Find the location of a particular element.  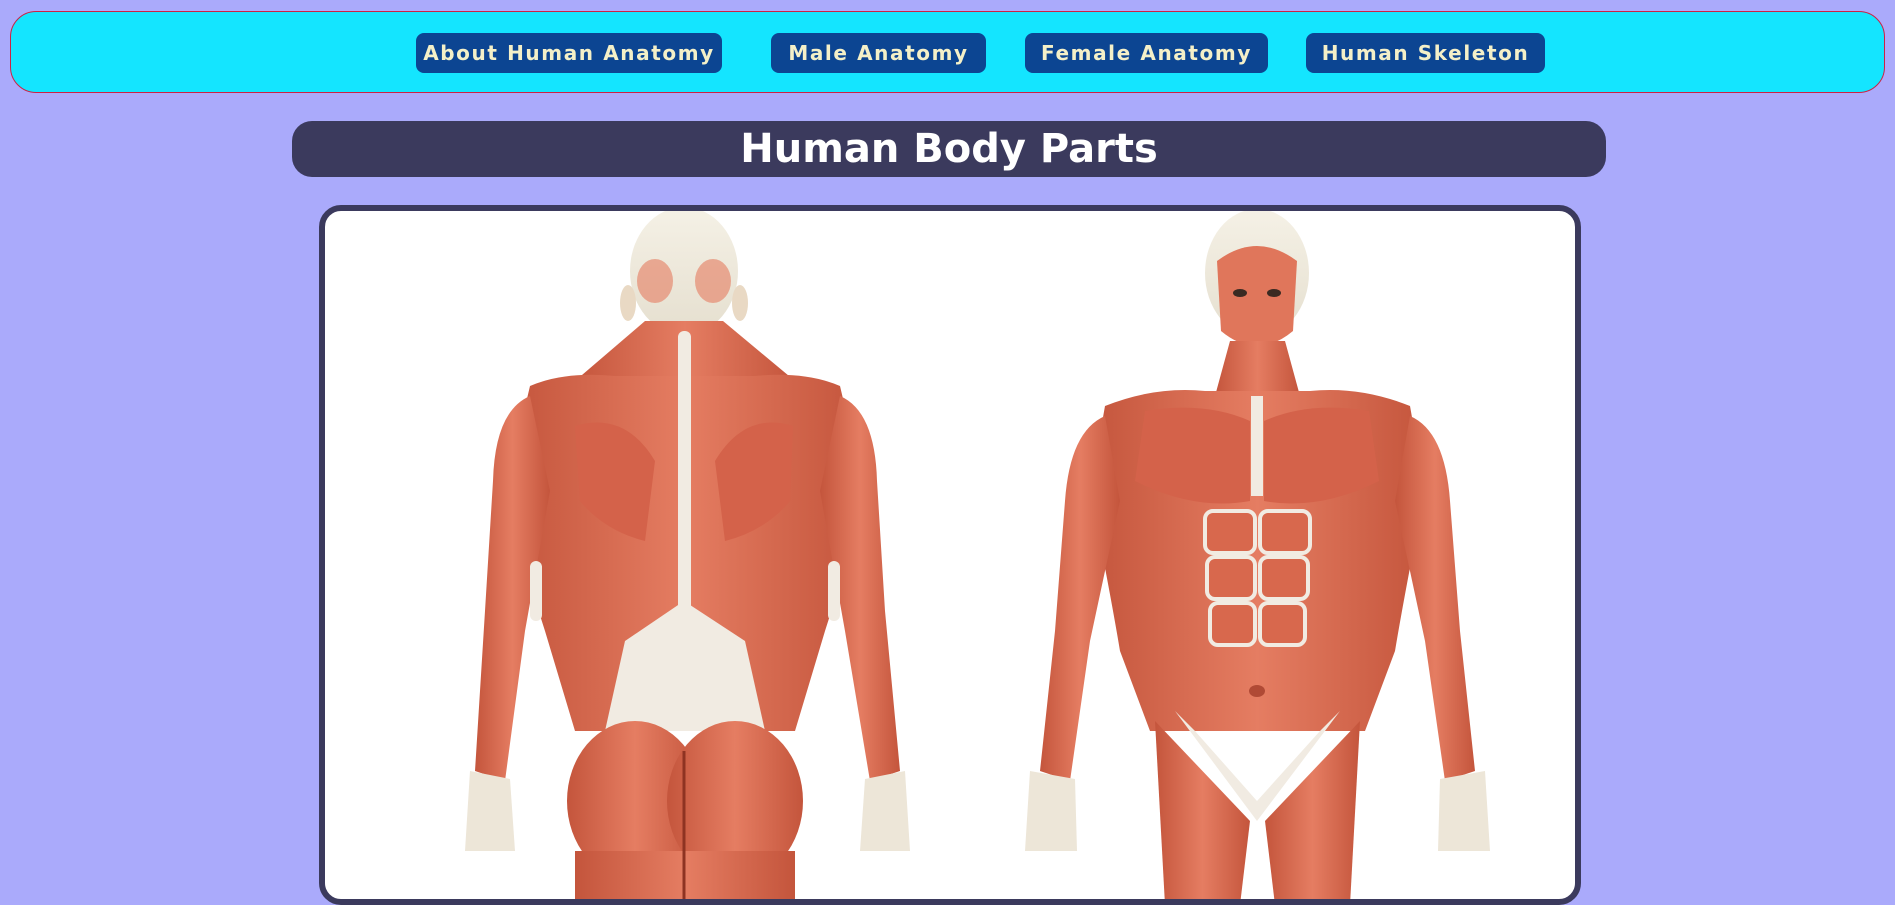

page-title: Human Body Parts is located at coordinates (949, 149).